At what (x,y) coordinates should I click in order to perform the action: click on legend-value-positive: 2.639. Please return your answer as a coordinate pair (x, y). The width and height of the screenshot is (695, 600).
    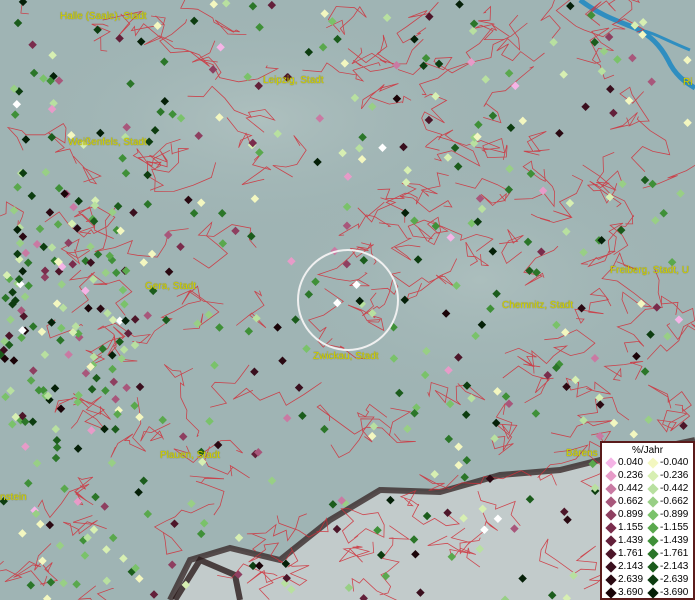
    Looking at the image, I should click on (631, 579).